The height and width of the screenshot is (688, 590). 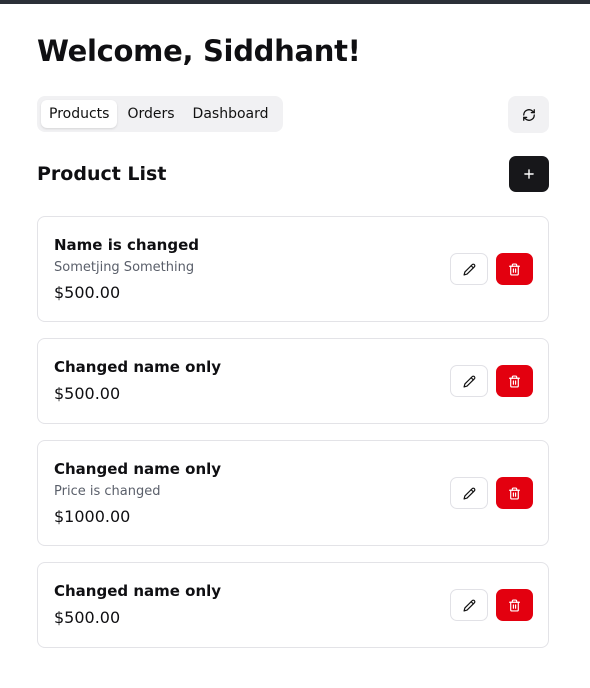 I want to click on add-product-button, so click(x=529, y=174).